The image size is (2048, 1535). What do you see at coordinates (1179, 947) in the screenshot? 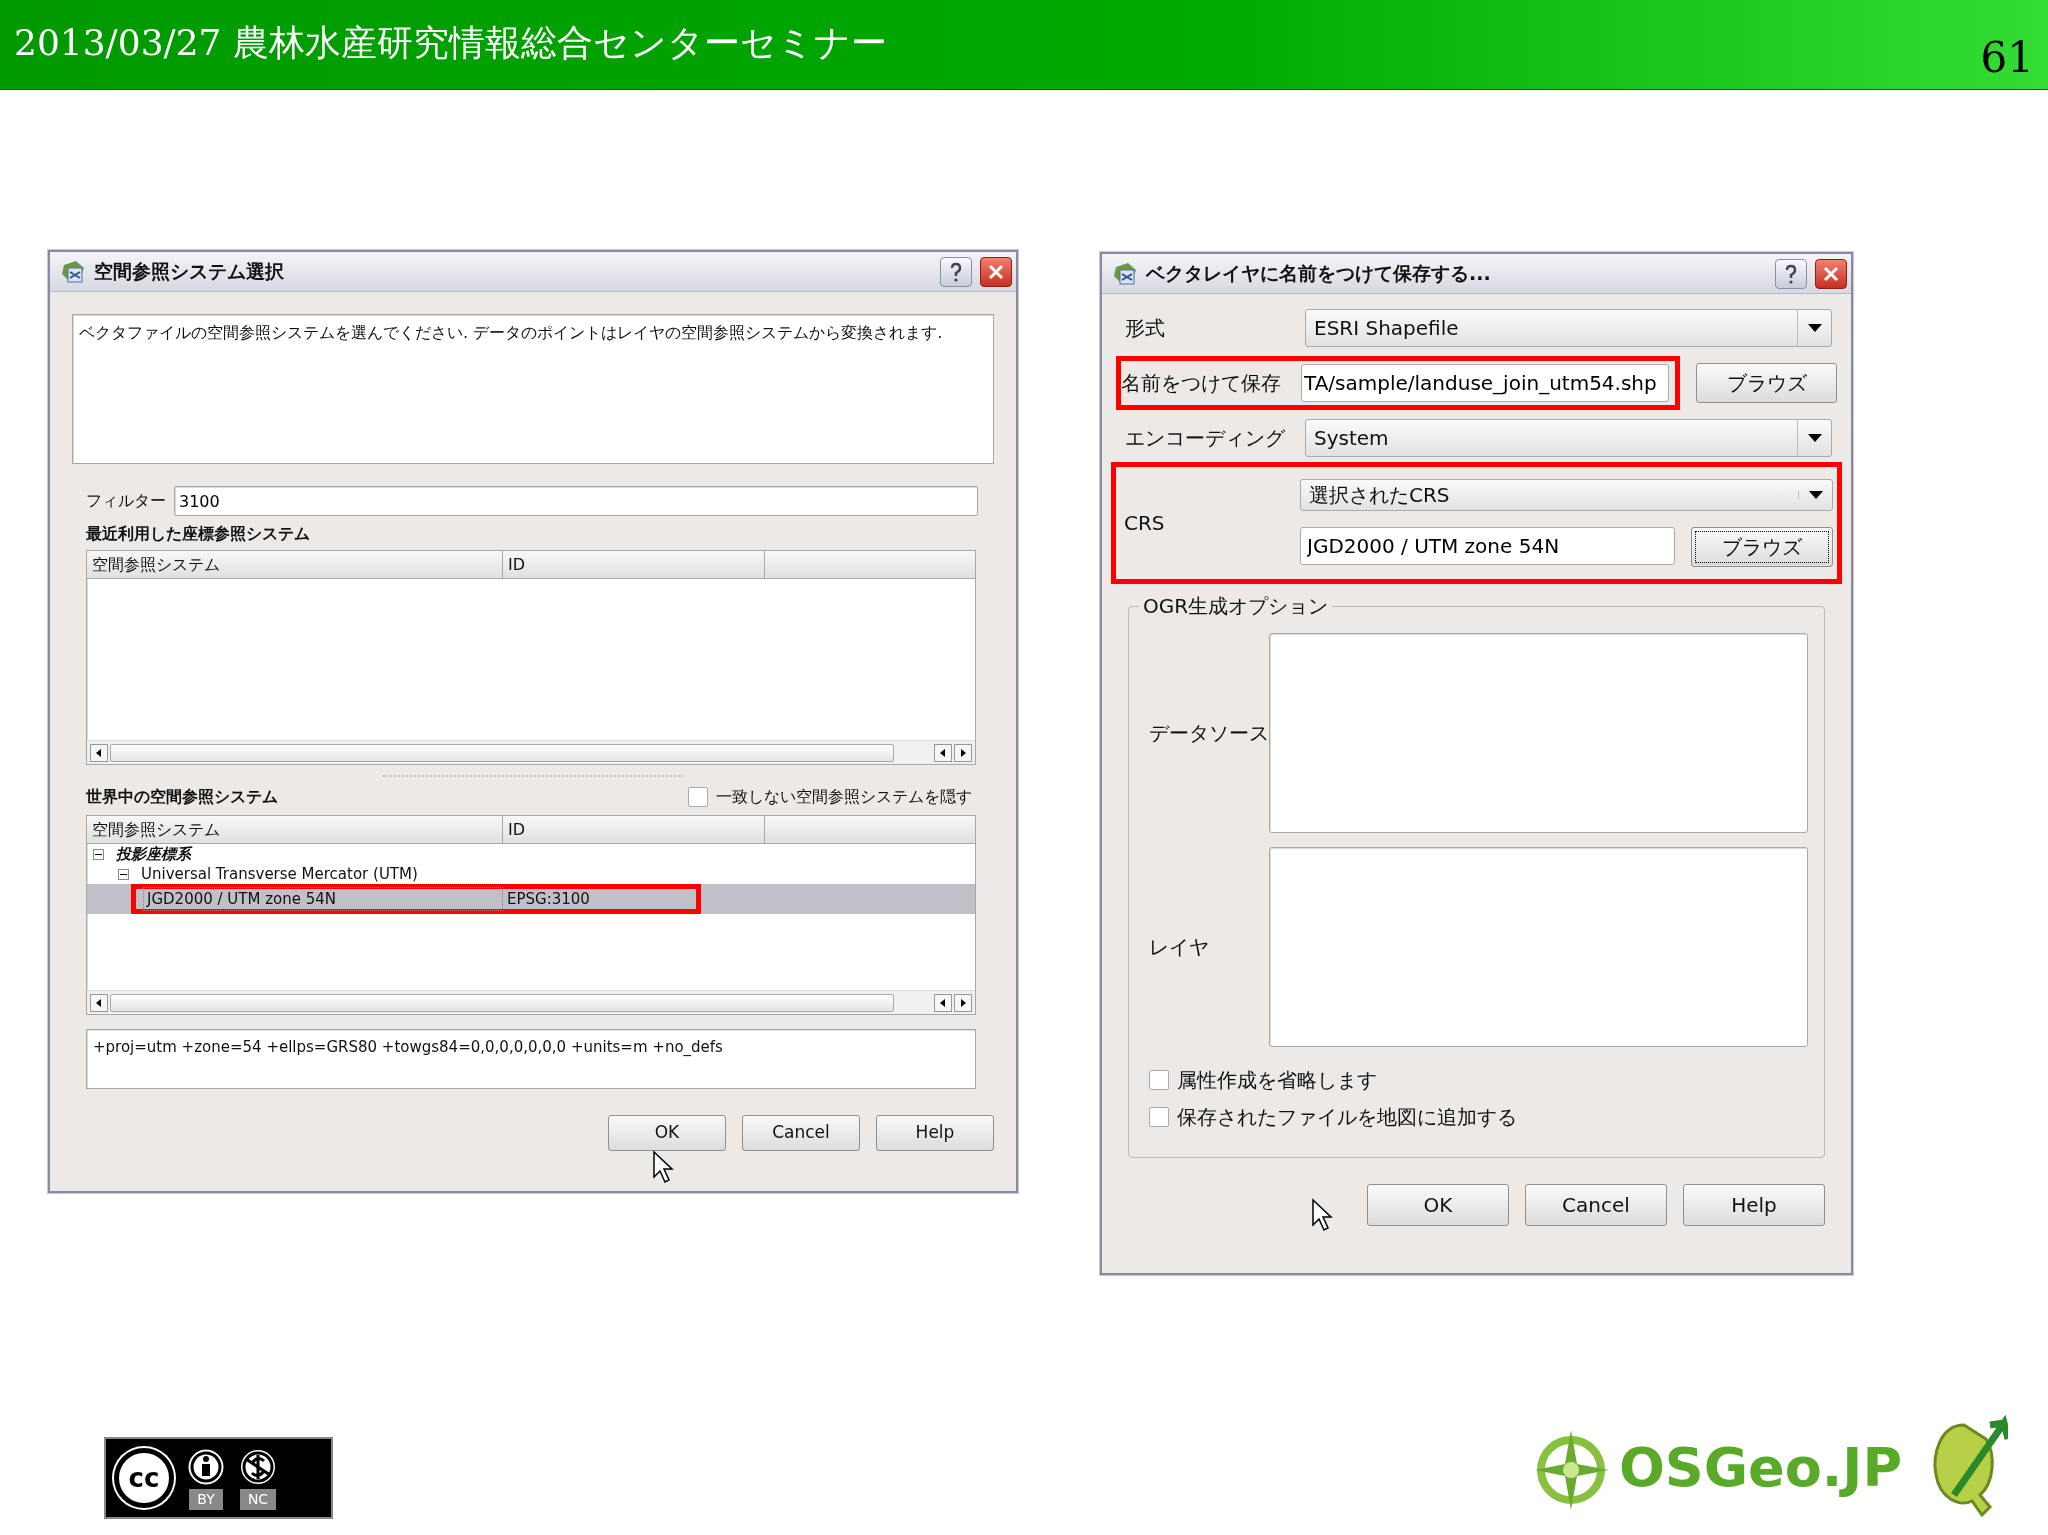
I see `field-label: レイヤ` at bounding box center [1179, 947].